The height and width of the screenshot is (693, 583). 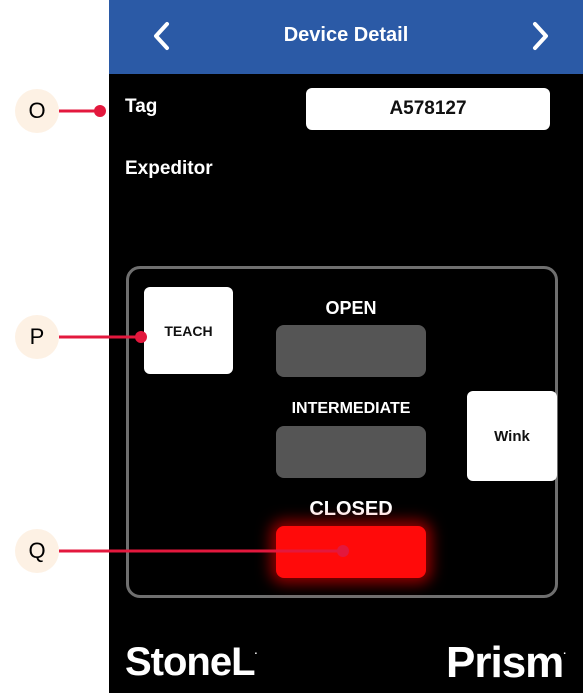 What do you see at coordinates (37, 337) in the screenshot?
I see `callout-p: P` at bounding box center [37, 337].